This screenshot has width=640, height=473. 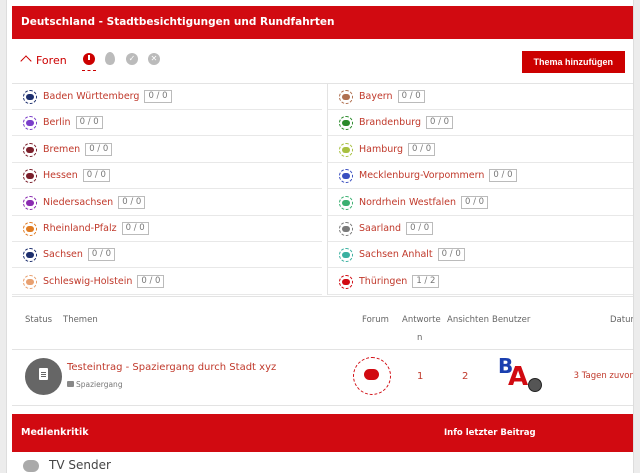 I want to click on chevron-up-icon, so click(x=26, y=61).